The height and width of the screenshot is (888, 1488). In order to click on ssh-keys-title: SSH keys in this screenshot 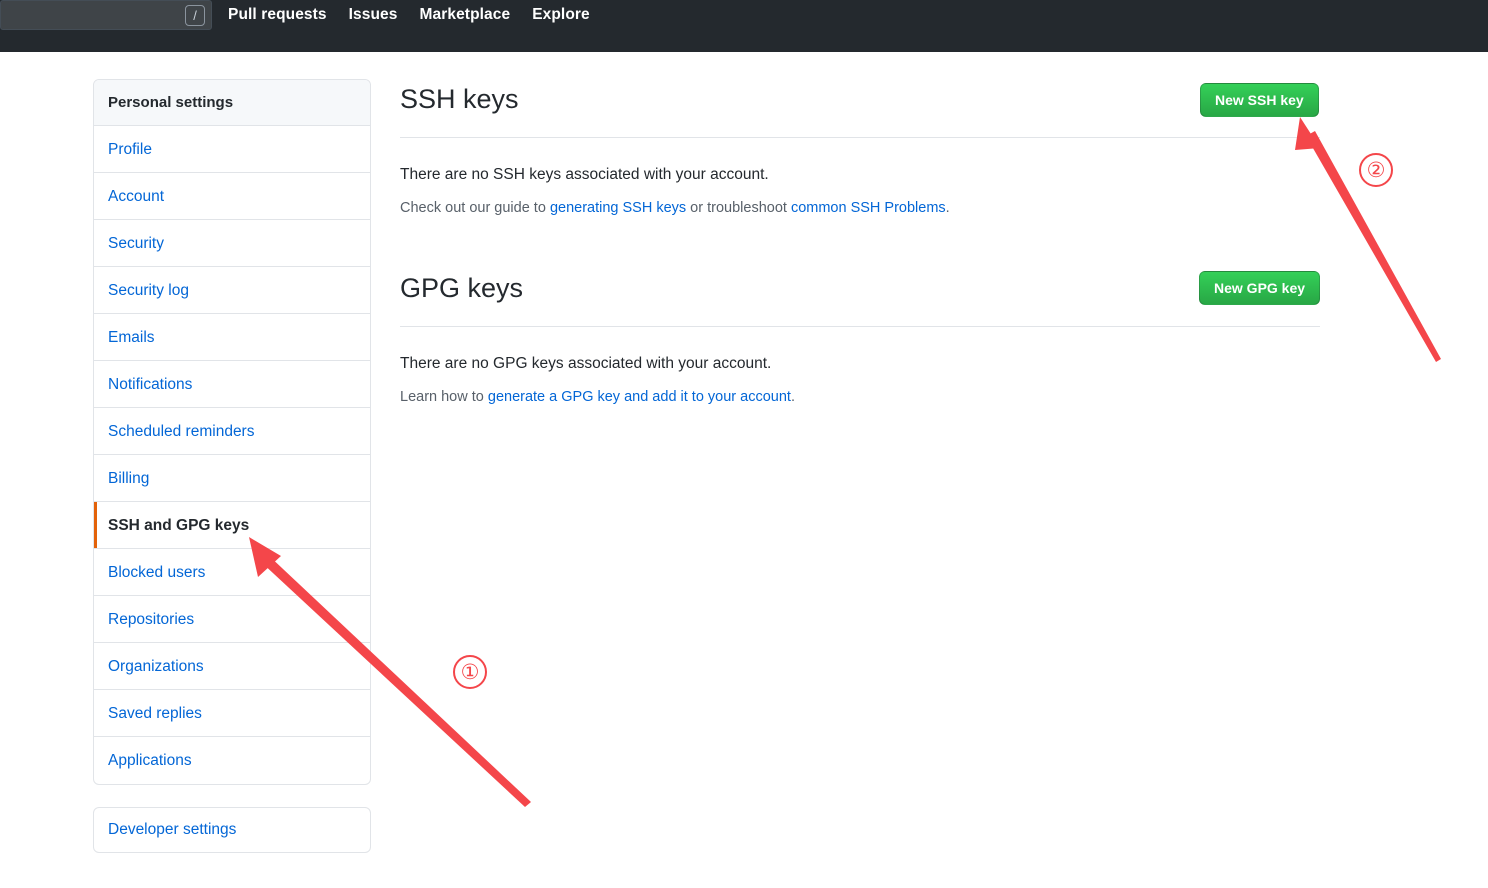, I will do `click(459, 99)`.